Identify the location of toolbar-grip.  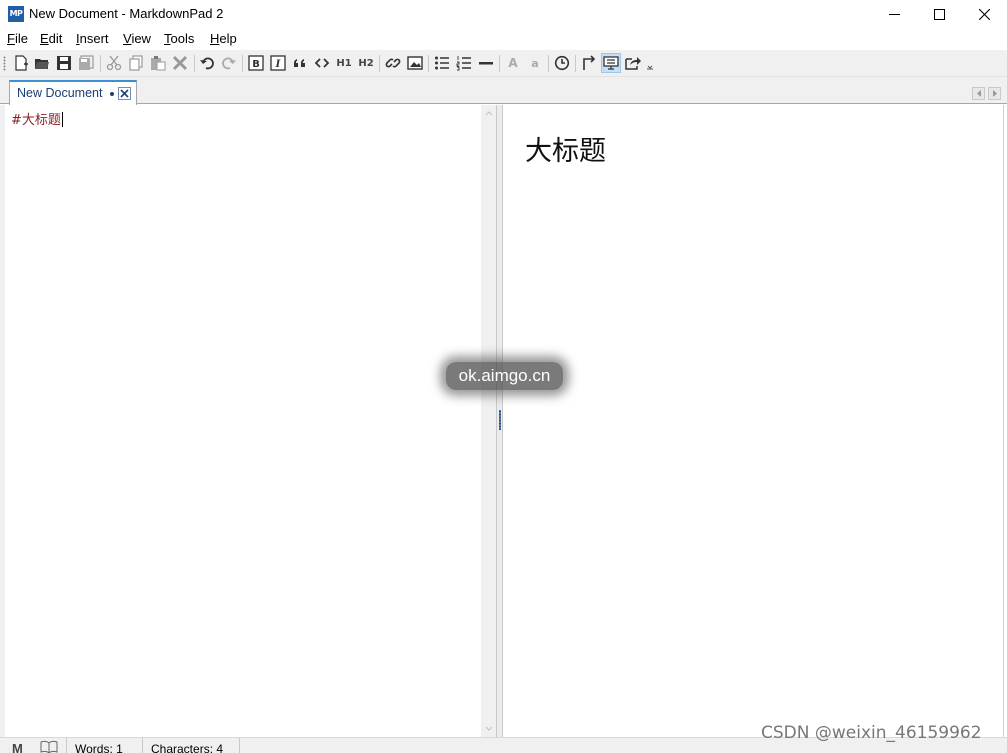
(4, 63).